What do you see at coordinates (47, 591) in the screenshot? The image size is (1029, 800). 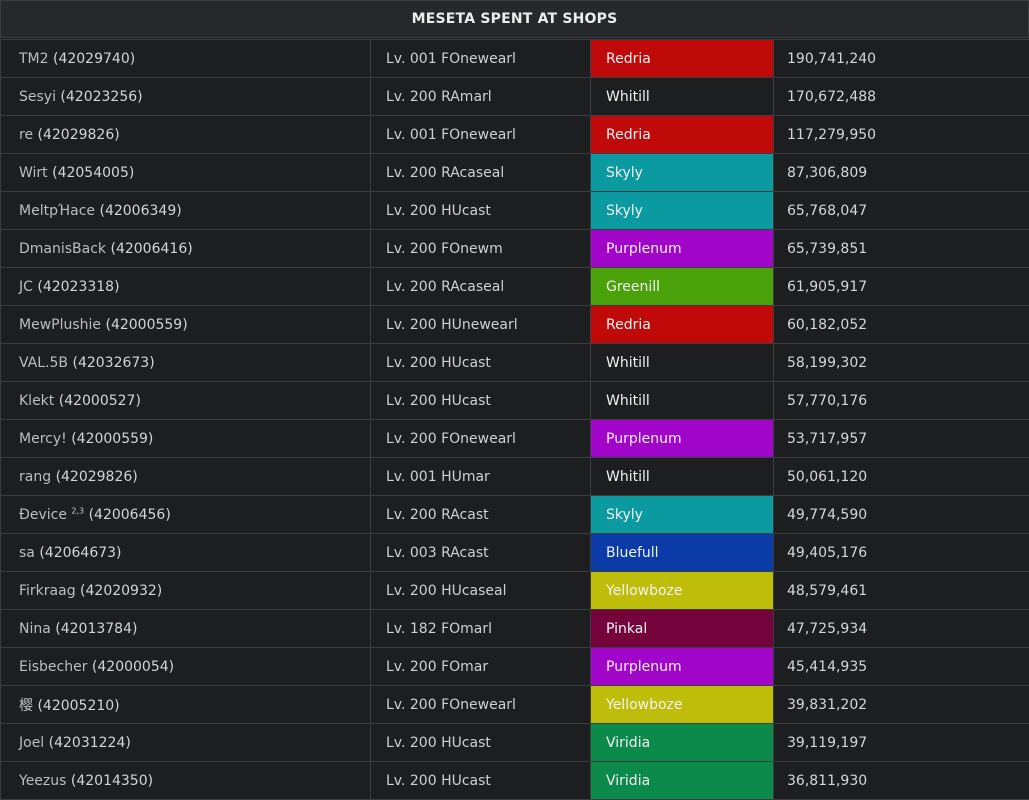 I see `player-name: Firkraag` at bounding box center [47, 591].